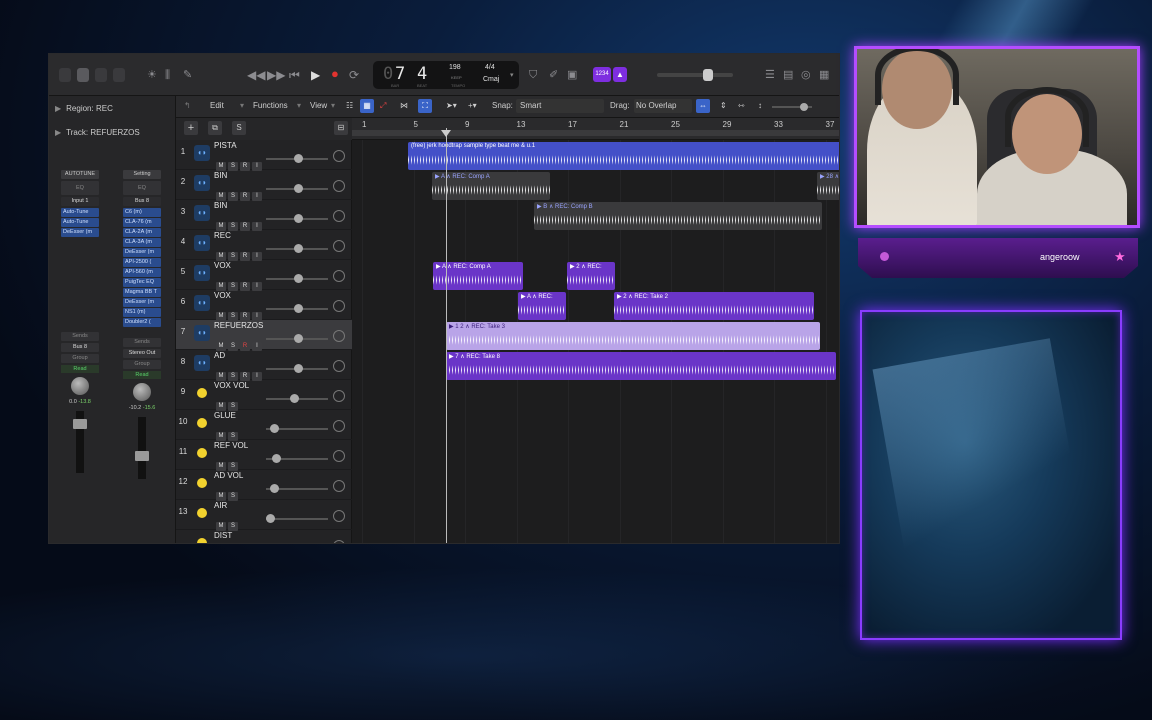 The width and height of the screenshot is (1152, 720). I want to click on track-name: VOX VOL, so click(231, 385).